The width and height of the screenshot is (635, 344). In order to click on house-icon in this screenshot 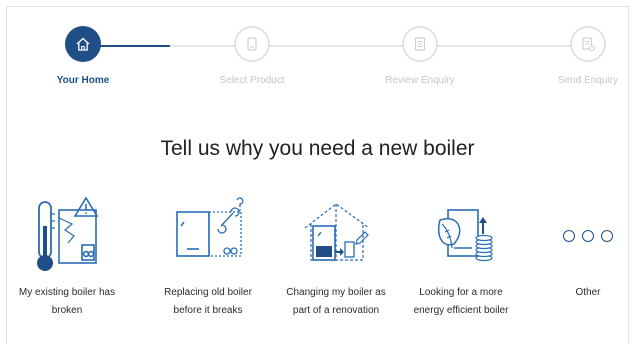, I will do `click(83, 44)`.